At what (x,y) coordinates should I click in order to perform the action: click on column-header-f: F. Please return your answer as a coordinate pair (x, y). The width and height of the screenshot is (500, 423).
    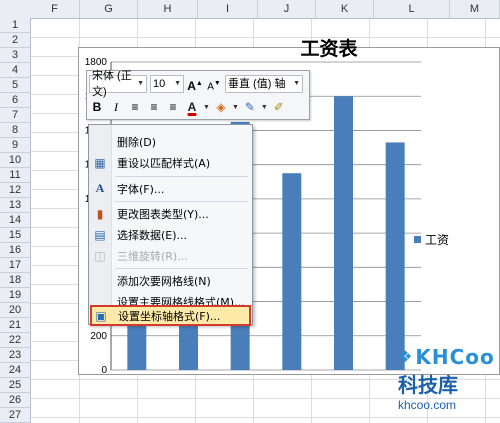
    Looking at the image, I should click on (55, 9).